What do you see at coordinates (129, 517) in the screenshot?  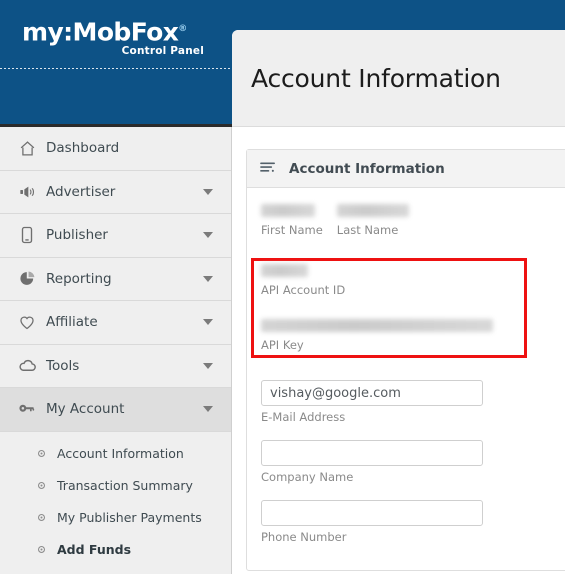 I see `sidebar-subitem-label: My Publisher Payments` at bounding box center [129, 517].